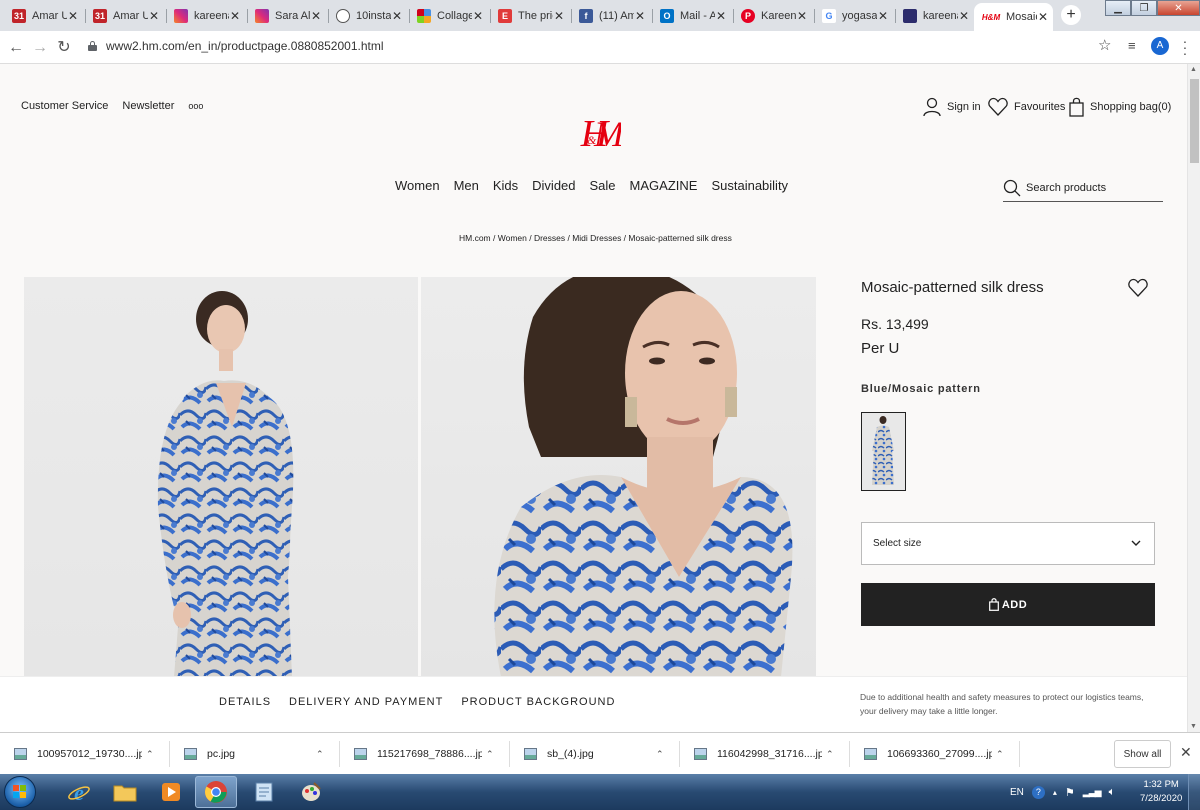 The image size is (1200, 810). I want to click on network-signal-icon: ▂▃▅, so click(1092, 792).